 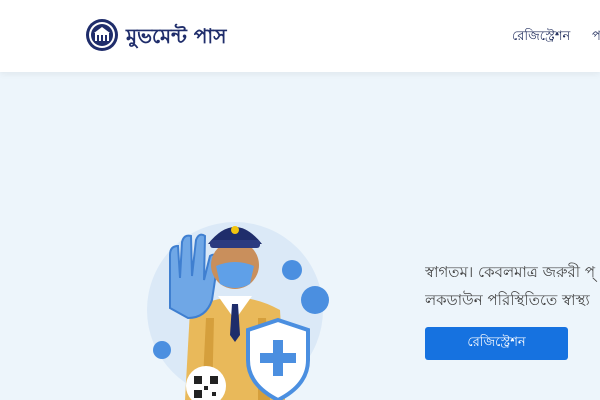 What do you see at coordinates (102, 35) in the screenshot?
I see `police-emblem-icon` at bounding box center [102, 35].